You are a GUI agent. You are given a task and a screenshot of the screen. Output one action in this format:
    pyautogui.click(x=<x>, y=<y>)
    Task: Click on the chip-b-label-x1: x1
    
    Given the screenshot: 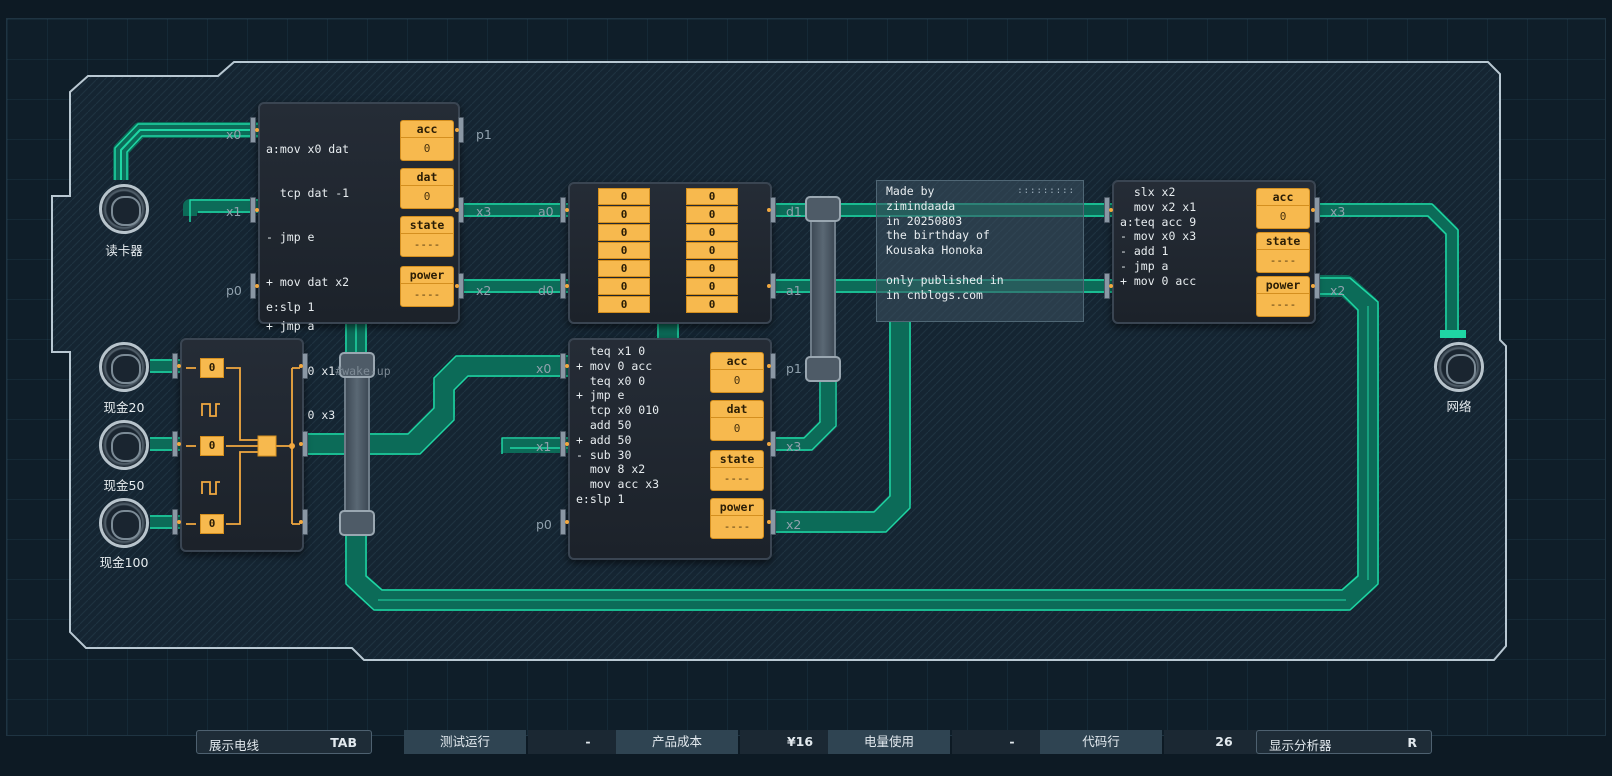 What is the action you would take?
    pyautogui.click(x=544, y=446)
    